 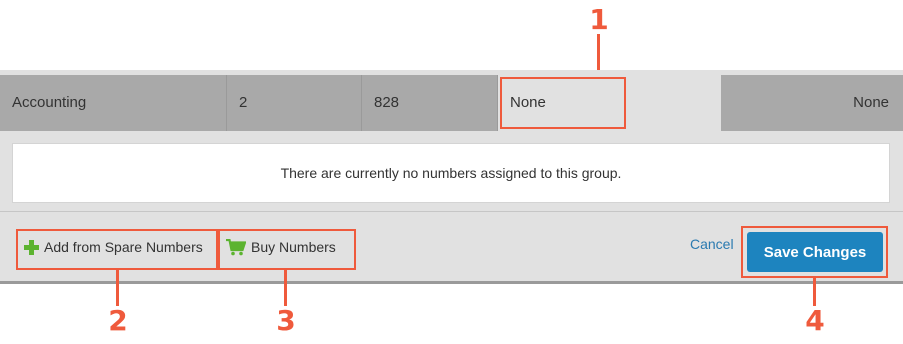 I want to click on buy-numbers-label: Buy Numbers, so click(x=293, y=247).